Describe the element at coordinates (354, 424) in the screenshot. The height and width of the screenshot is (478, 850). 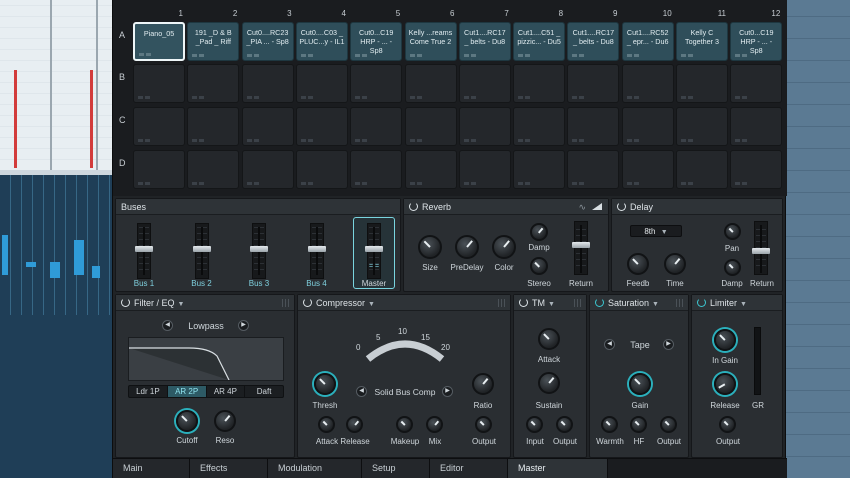
I see `compressor-release-knob` at that location.